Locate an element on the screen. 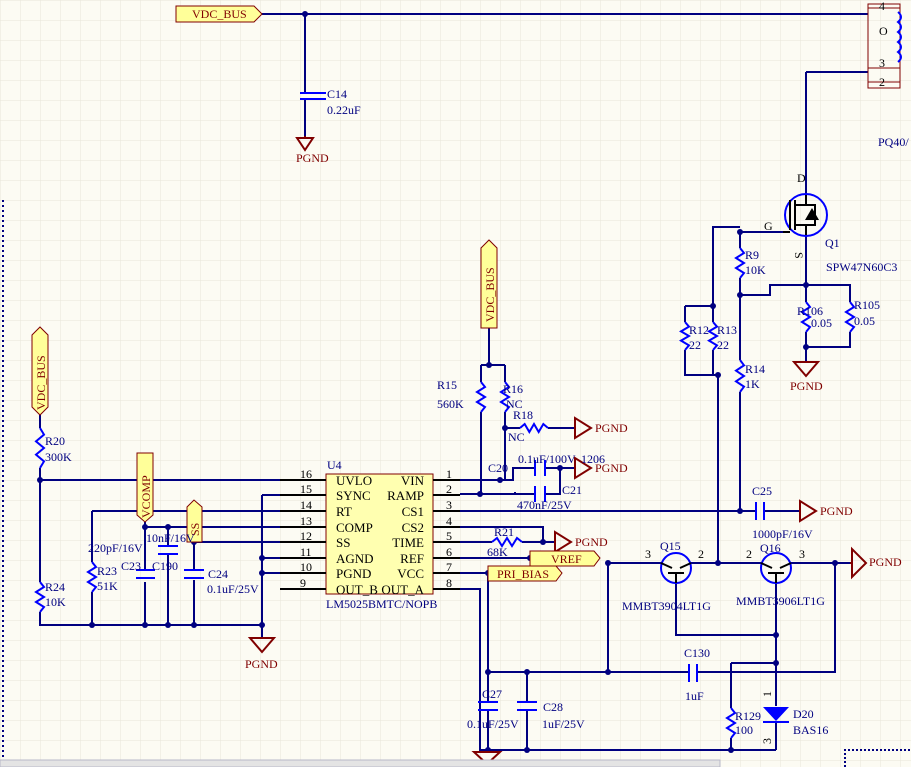  c130-ref: C130 is located at coordinates (697, 653).